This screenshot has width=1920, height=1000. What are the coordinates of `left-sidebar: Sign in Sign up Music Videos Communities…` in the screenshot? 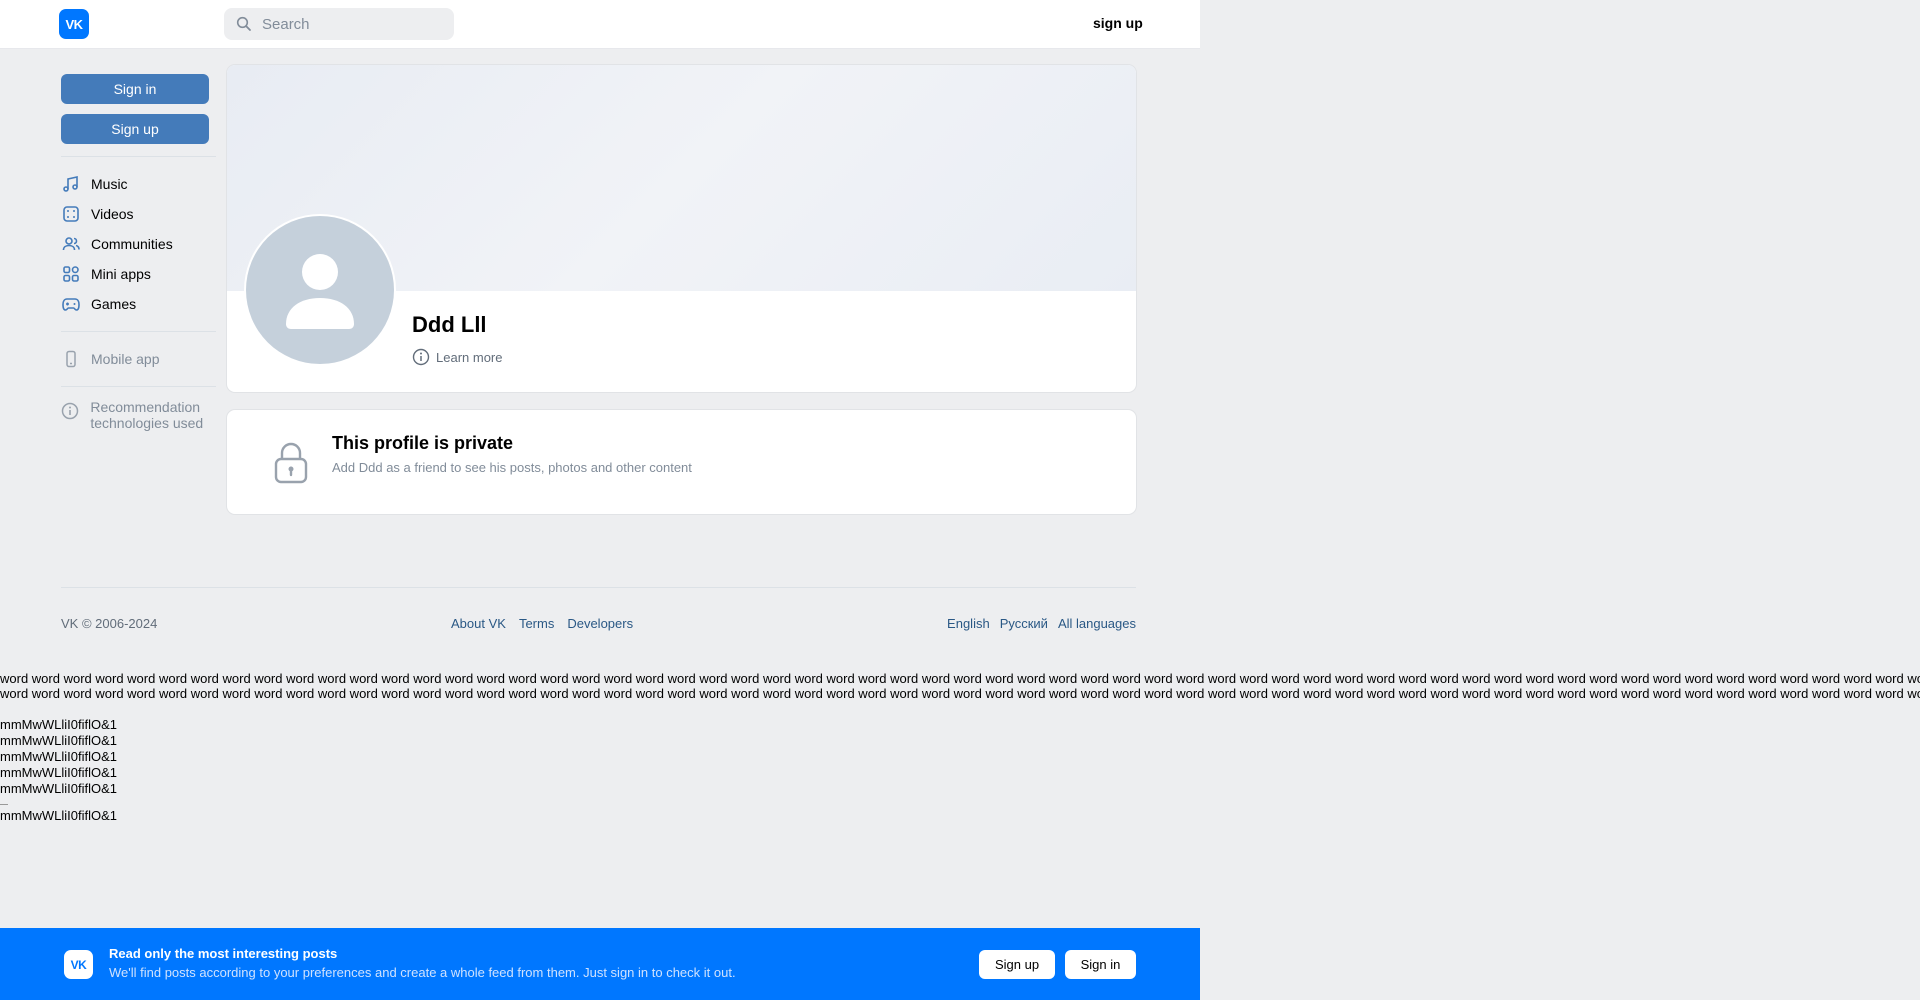 It's located at (138, 252).